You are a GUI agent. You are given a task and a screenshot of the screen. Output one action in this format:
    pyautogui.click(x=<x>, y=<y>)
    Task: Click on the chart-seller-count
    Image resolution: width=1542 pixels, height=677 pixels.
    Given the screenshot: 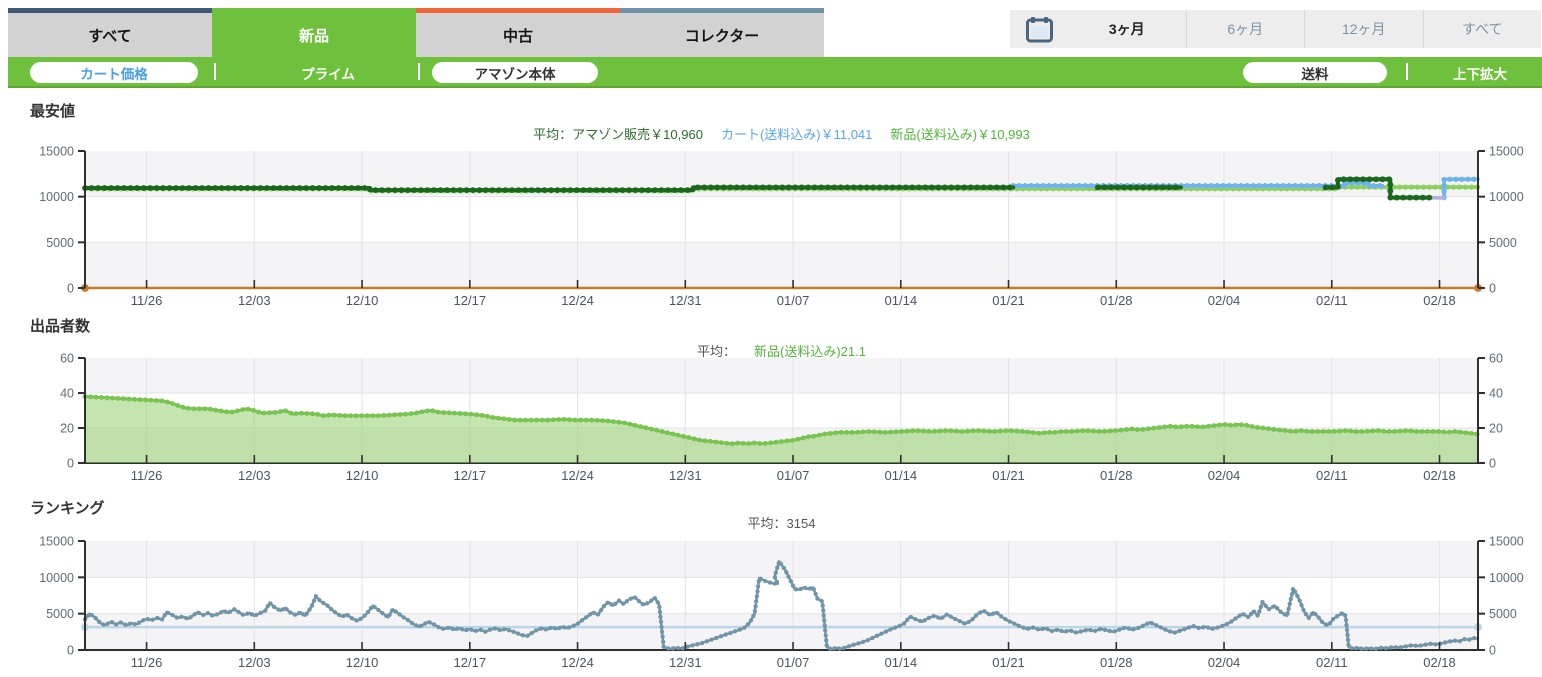 What is the action you would take?
    pyautogui.click(x=781, y=410)
    